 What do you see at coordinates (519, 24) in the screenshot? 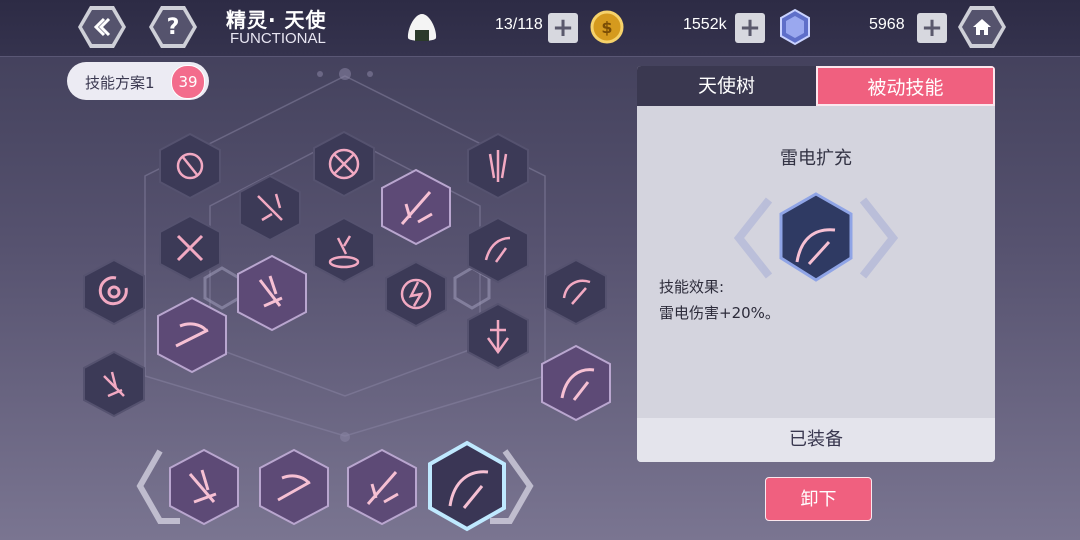
I see `stamina-value: 13/118` at bounding box center [519, 24].